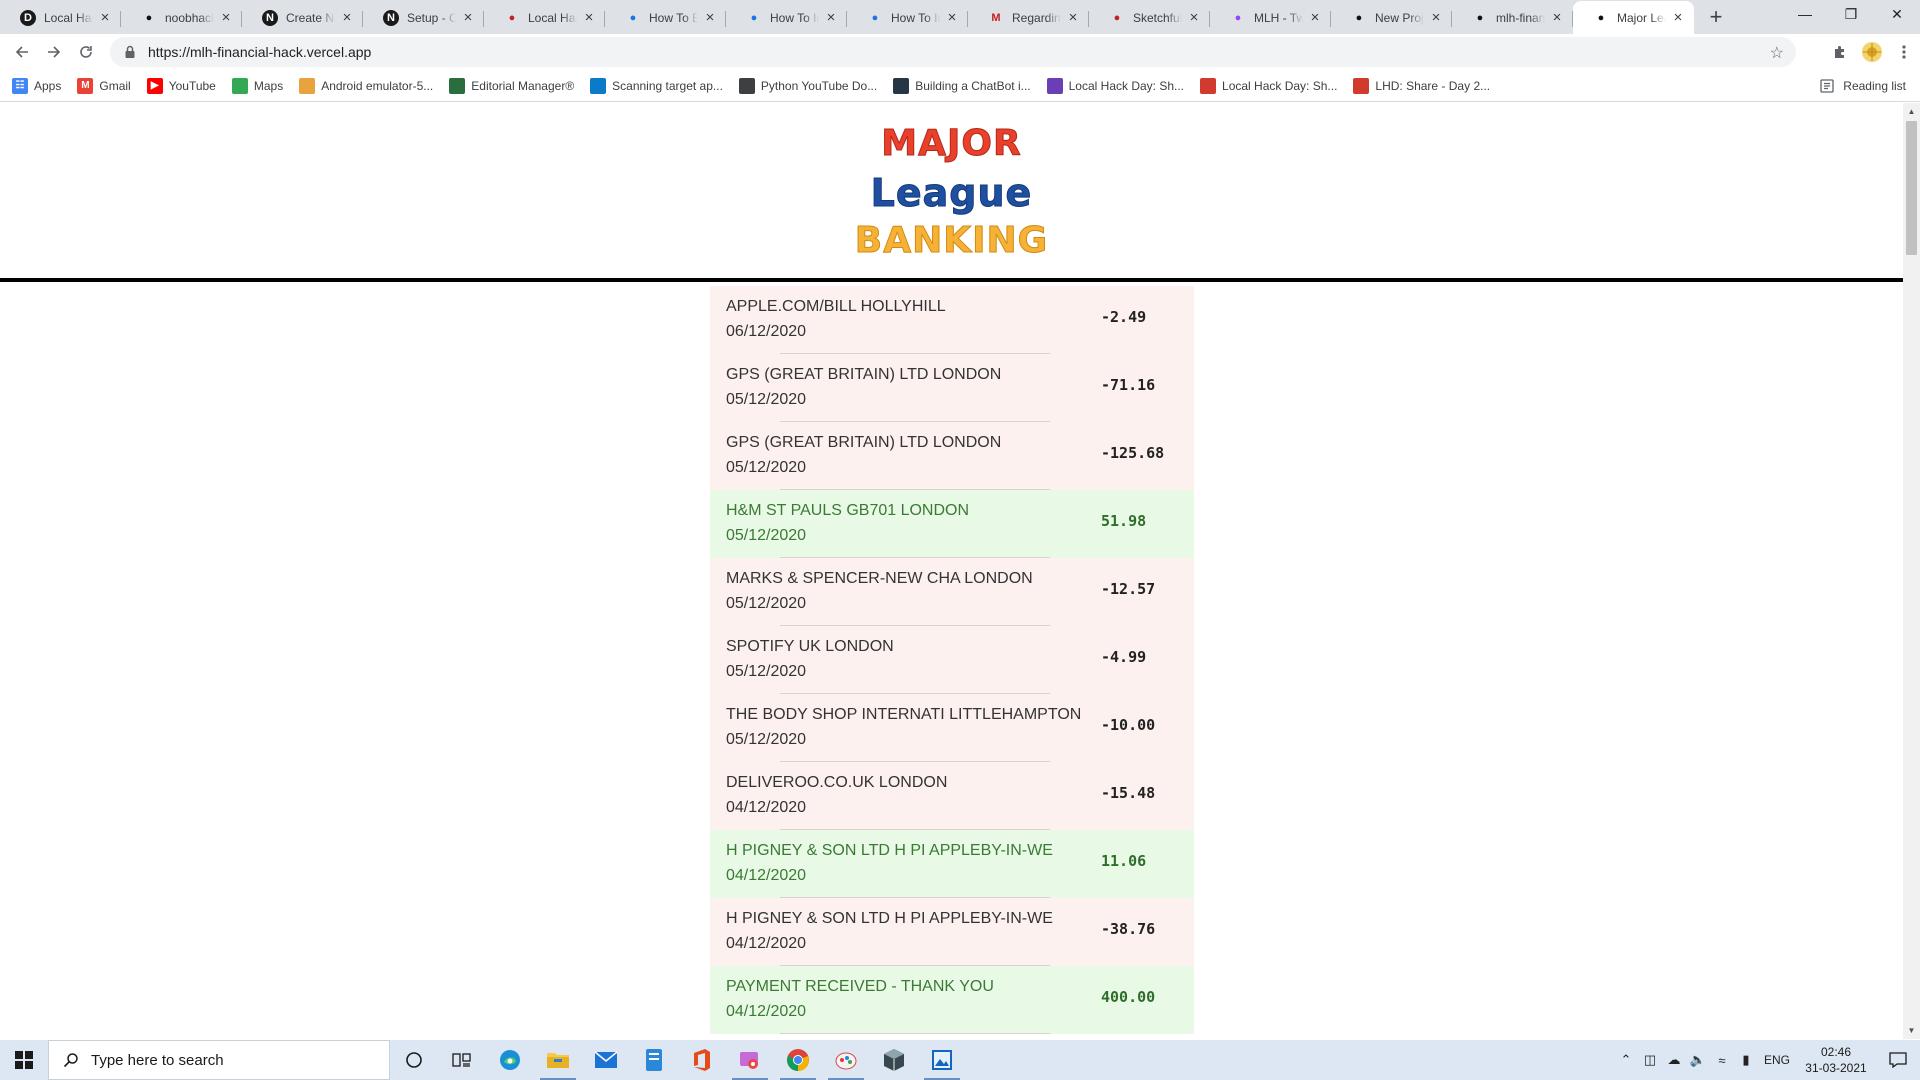 The height and width of the screenshot is (1080, 1920). Describe the element at coordinates (702, 1060) in the screenshot. I see `taskbar-office-icon` at that location.